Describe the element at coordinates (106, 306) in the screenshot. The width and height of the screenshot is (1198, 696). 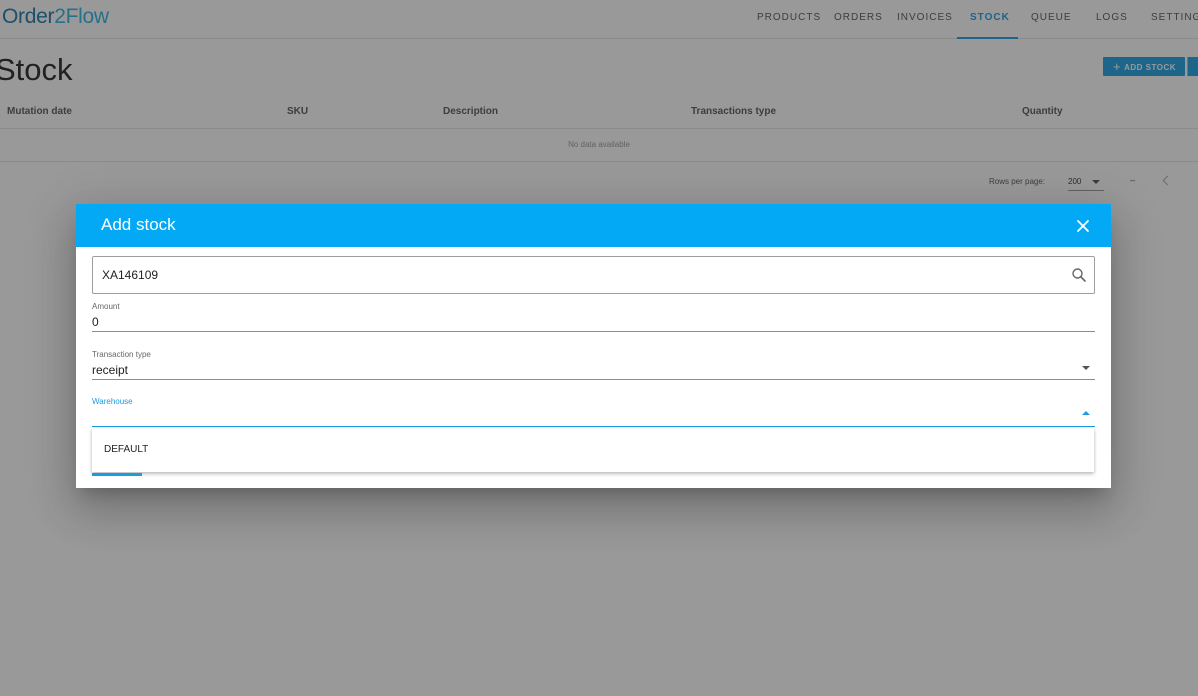
I see `amount-label: Amount` at that location.